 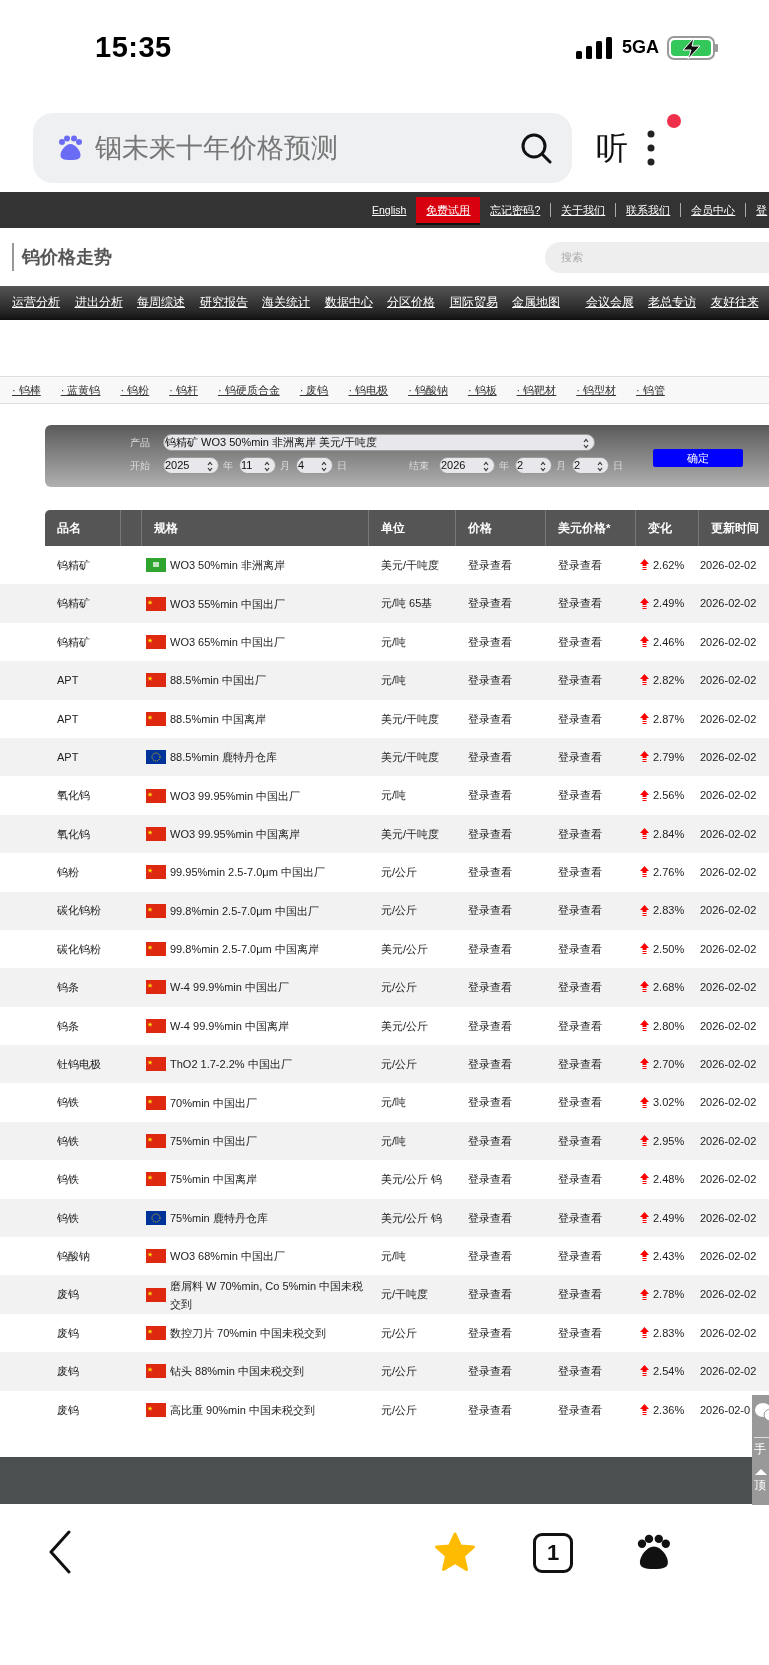 I want to click on category-link: · 钨板, so click(x=482, y=390).